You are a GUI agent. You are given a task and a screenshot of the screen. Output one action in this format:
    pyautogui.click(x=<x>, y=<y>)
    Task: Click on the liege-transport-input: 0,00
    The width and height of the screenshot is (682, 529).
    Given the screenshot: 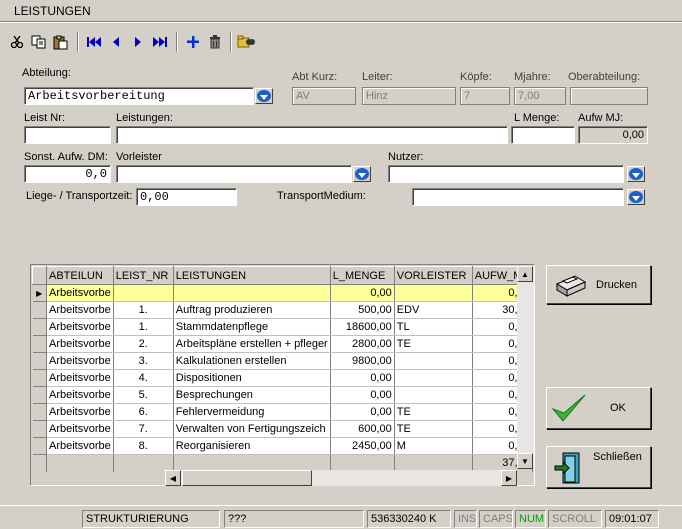 What is the action you would take?
    pyautogui.click(x=186, y=197)
    